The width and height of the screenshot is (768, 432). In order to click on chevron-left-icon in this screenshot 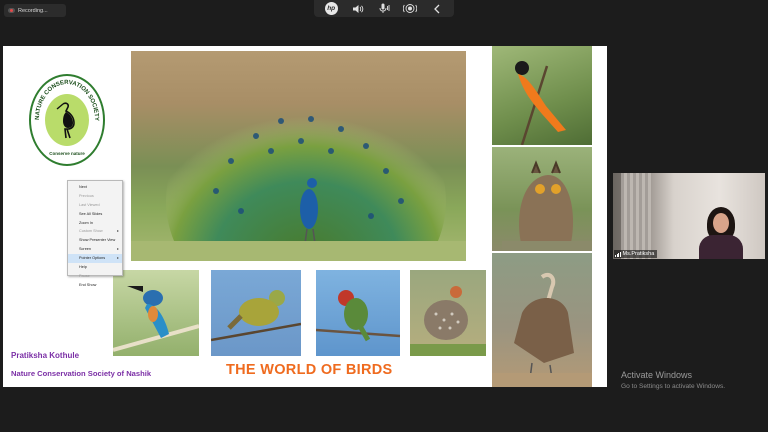, I will do `click(436, 8)`.